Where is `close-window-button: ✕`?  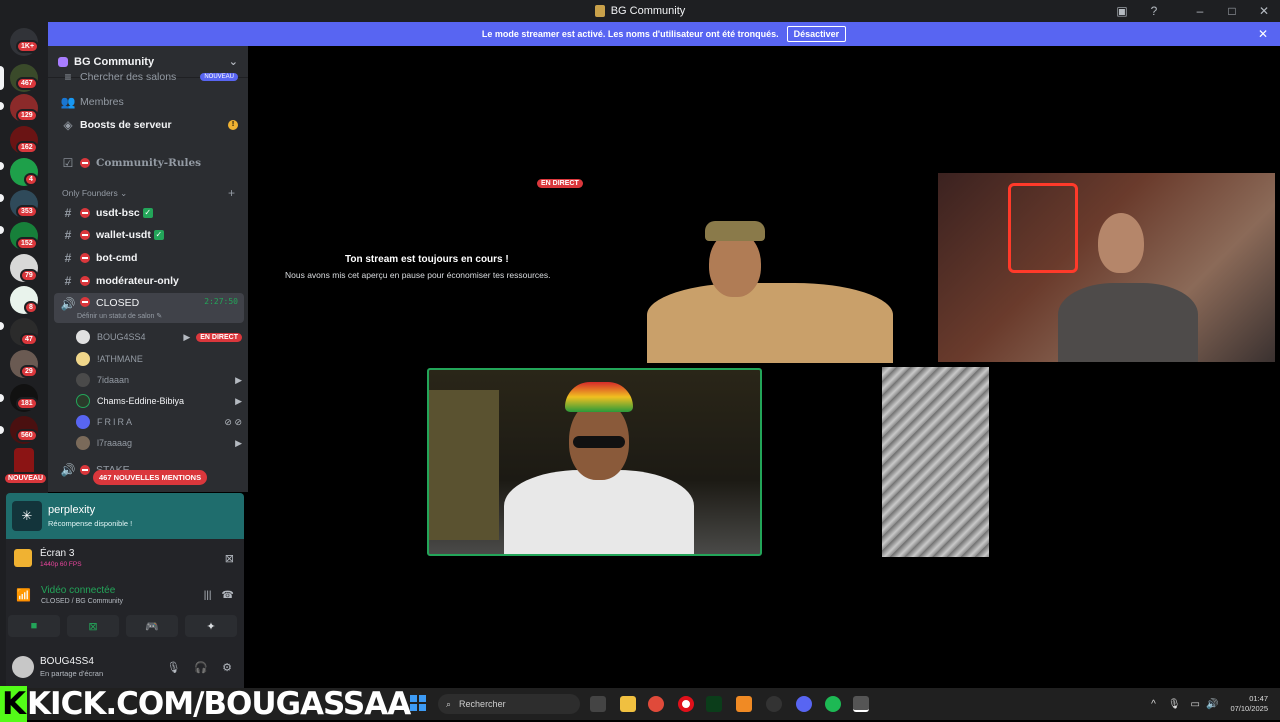
close-window-button: ✕ is located at coordinates (1264, 11).